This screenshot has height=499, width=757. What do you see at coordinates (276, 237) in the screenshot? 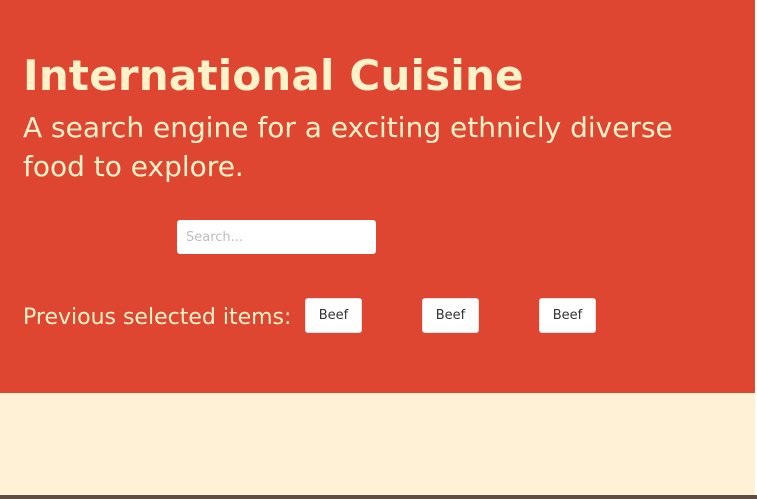
I see `search-input` at bounding box center [276, 237].